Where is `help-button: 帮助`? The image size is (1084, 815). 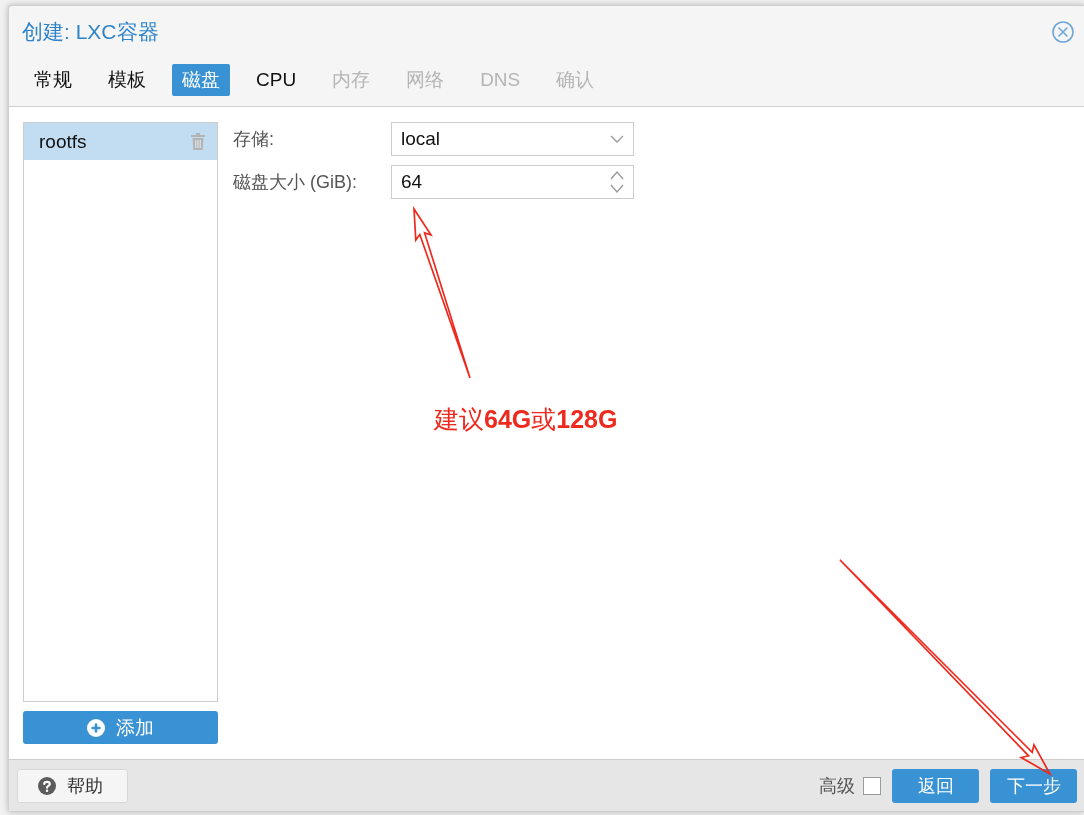
help-button: 帮助 is located at coordinates (72, 785).